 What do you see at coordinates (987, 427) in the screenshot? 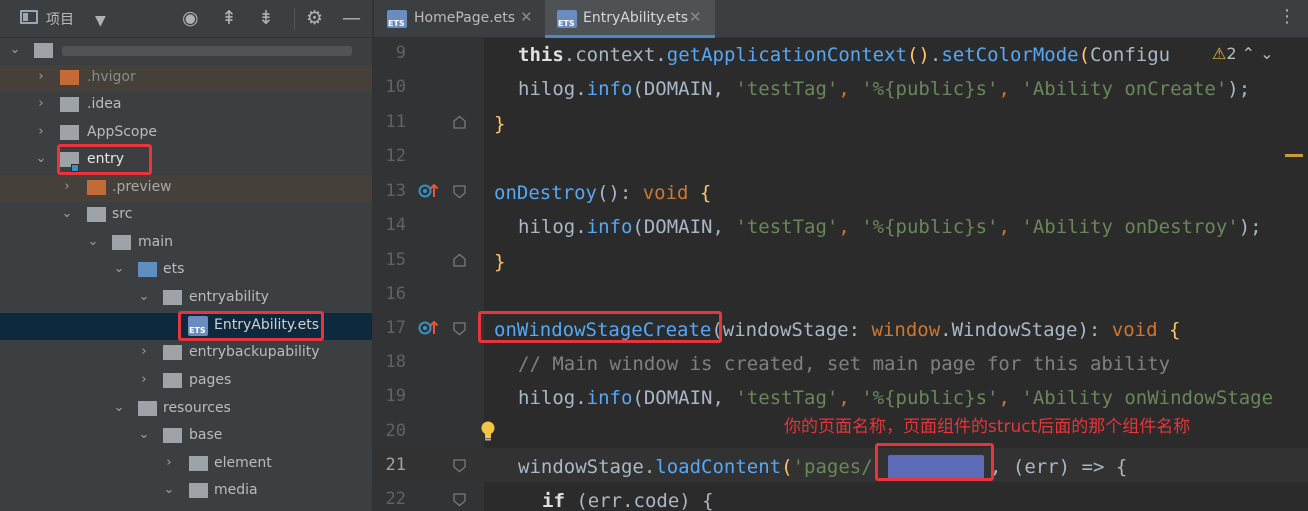
I see `annotation-text: 你的页面名称，页面组件的struct后面的那个组件名称` at bounding box center [987, 427].